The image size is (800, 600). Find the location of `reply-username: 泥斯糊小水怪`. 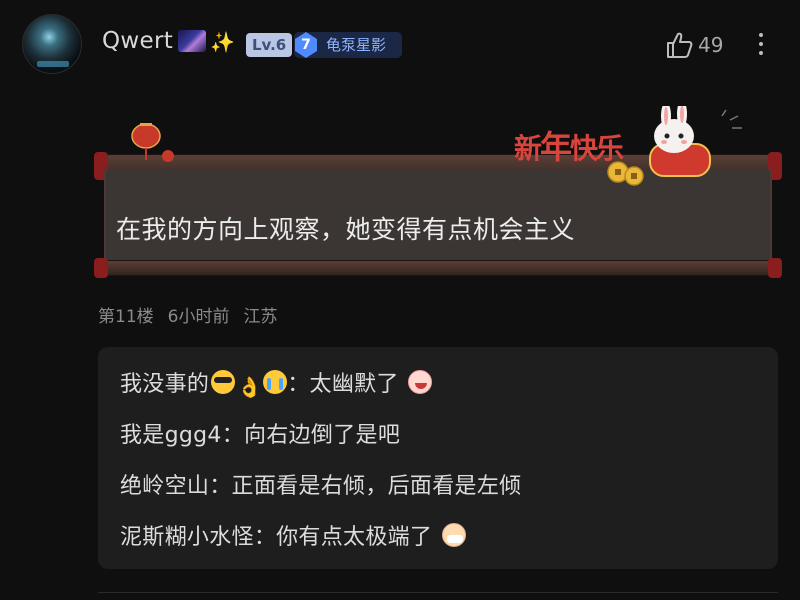

reply-username: 泥斯糊小水怪 is located at coordinates (187, 537).